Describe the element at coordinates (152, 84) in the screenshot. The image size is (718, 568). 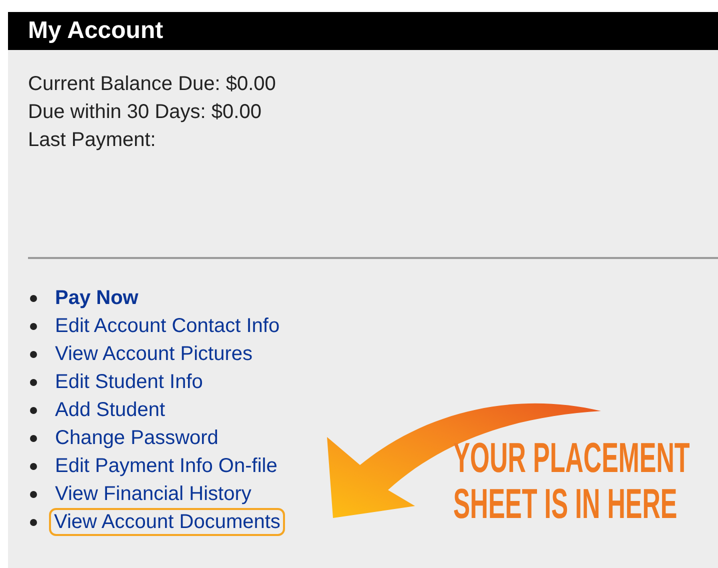
I see `balance-text: Current Balance Due: $0.00` at that location.